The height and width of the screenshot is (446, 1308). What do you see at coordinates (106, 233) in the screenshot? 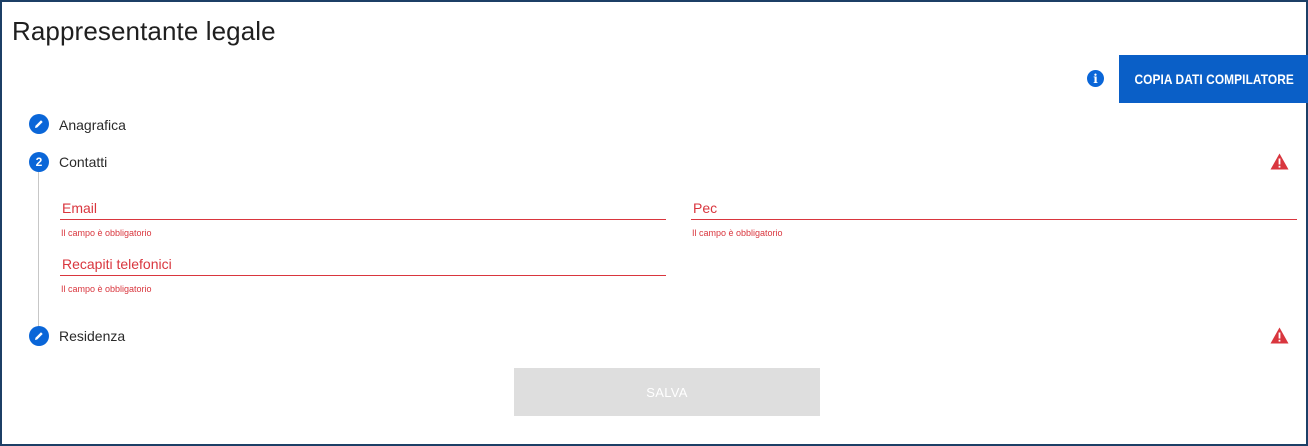
I see `email-error: Il campo è obbligatorio` at bounding box center [106, 233].